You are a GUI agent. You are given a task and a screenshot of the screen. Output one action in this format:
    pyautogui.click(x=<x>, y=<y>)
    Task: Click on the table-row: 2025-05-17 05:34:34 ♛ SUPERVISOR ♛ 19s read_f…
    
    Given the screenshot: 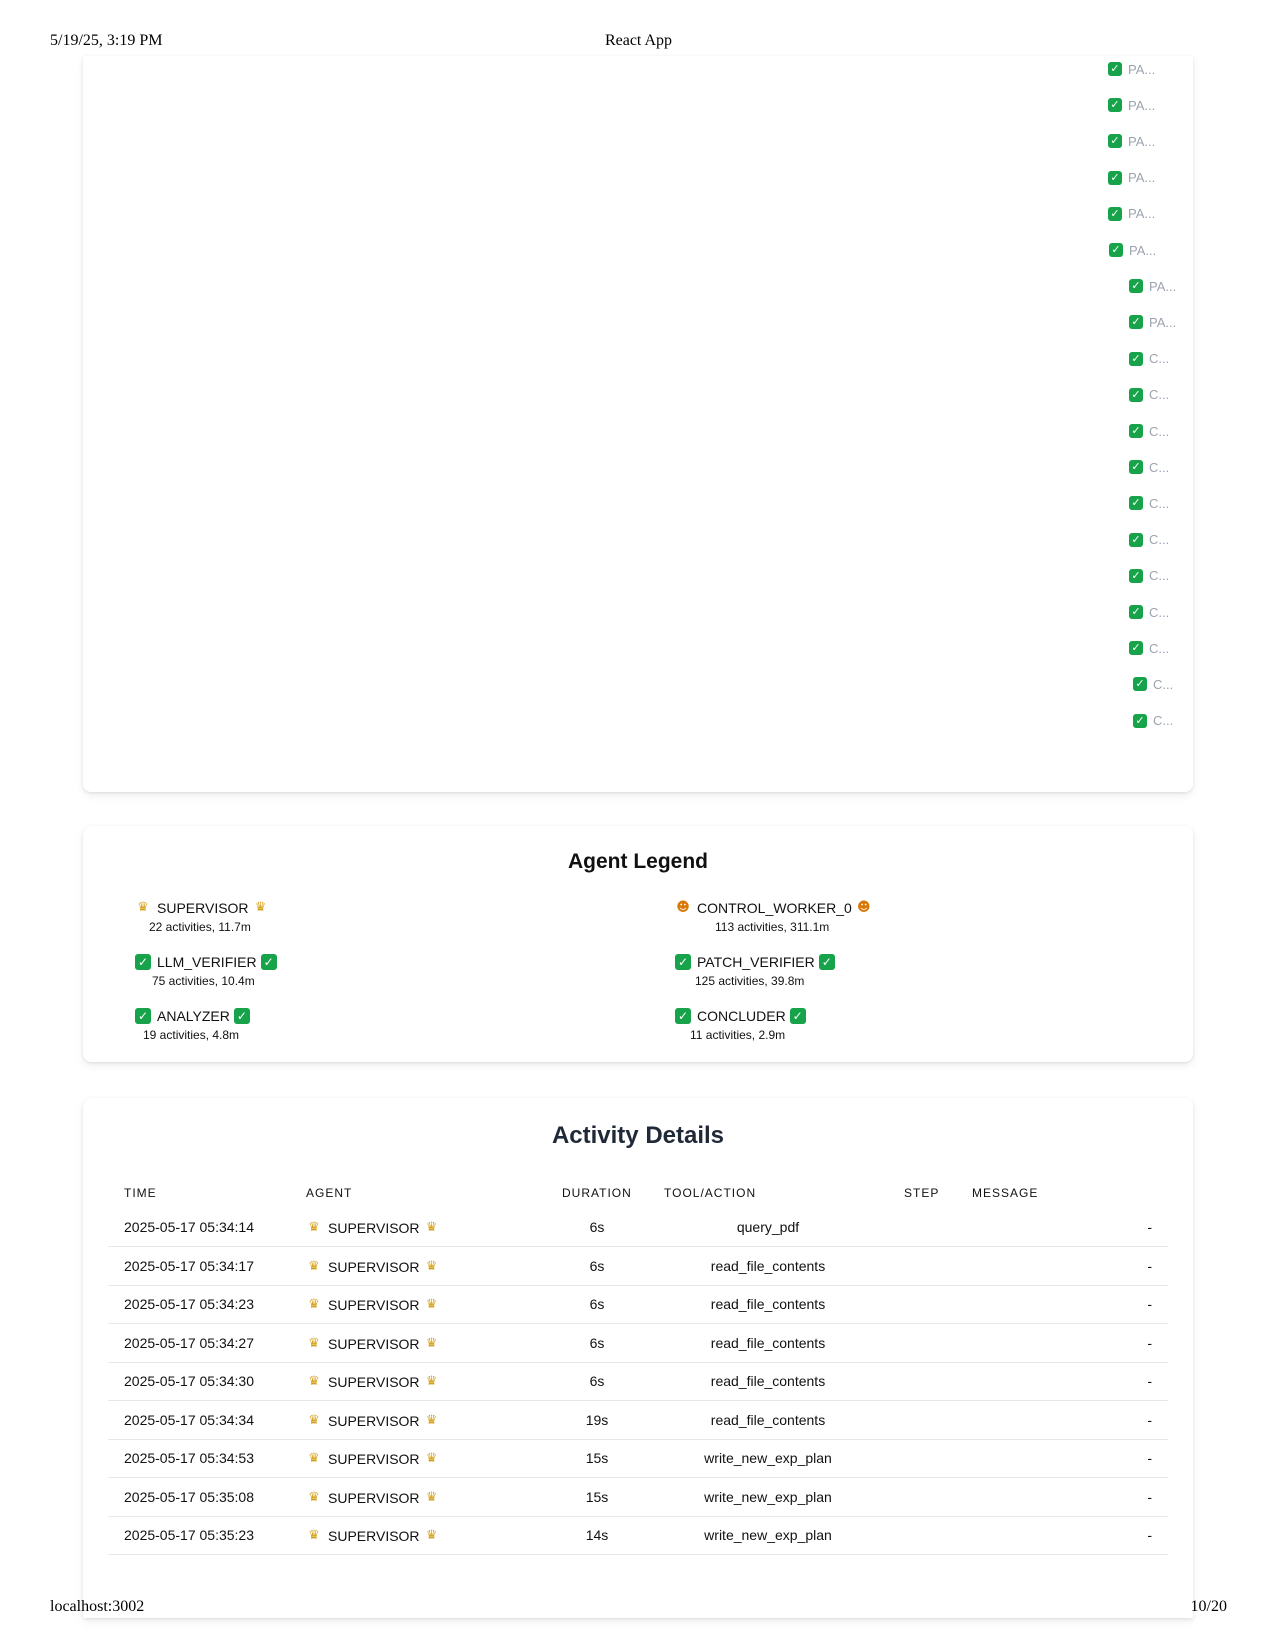 What is the action you would take?
    pyautogui.click(x=638, y=1420)
    